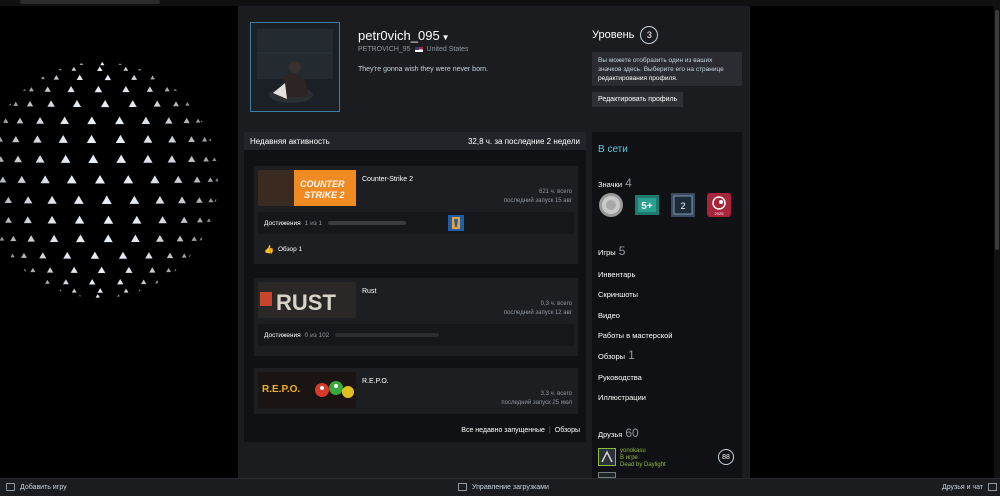 Image resolution: width=1000 pixels, height=496 pixels. I want to click on achievements-progress-fill, so click(367, 223).